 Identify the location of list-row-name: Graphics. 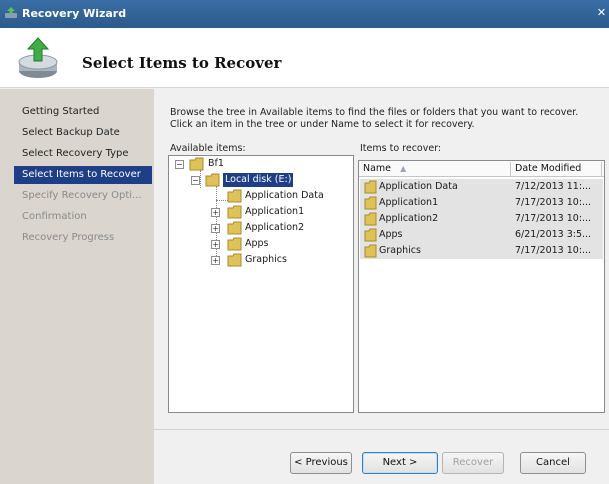
(400, 250).